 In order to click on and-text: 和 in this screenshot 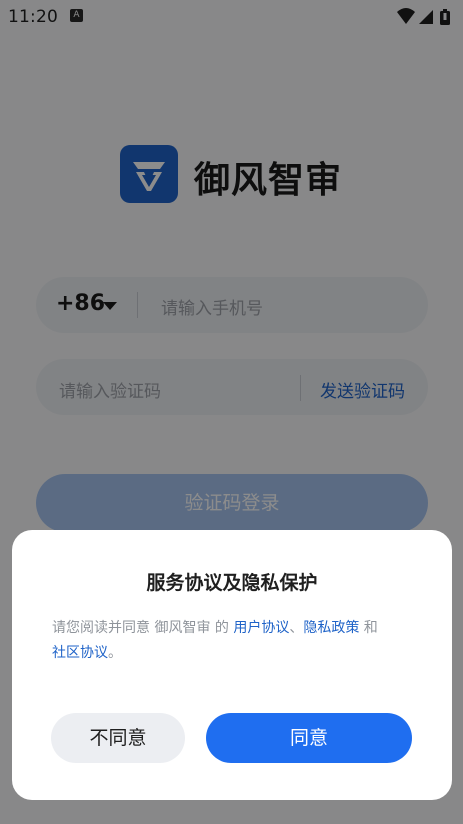, I will do `click(368, 628)`.